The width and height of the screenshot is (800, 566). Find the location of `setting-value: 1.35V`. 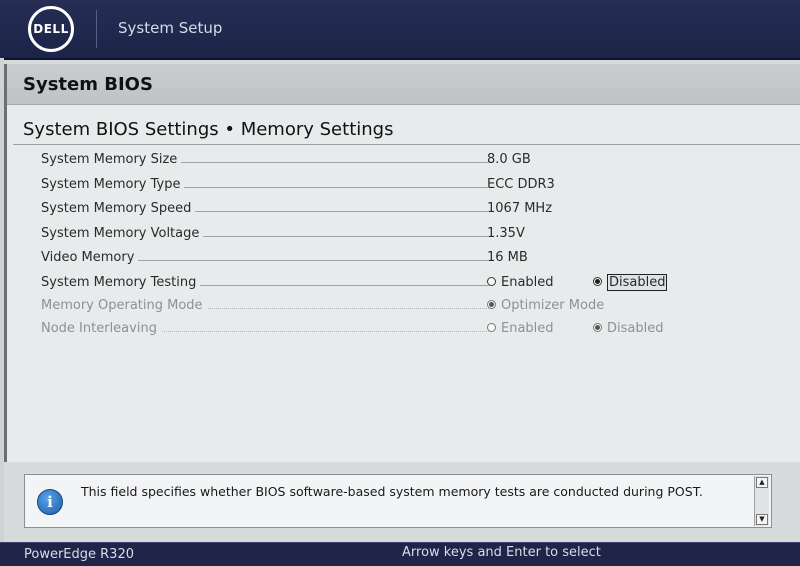

setting-value: 1.35V is located at coordinates (506, 233).